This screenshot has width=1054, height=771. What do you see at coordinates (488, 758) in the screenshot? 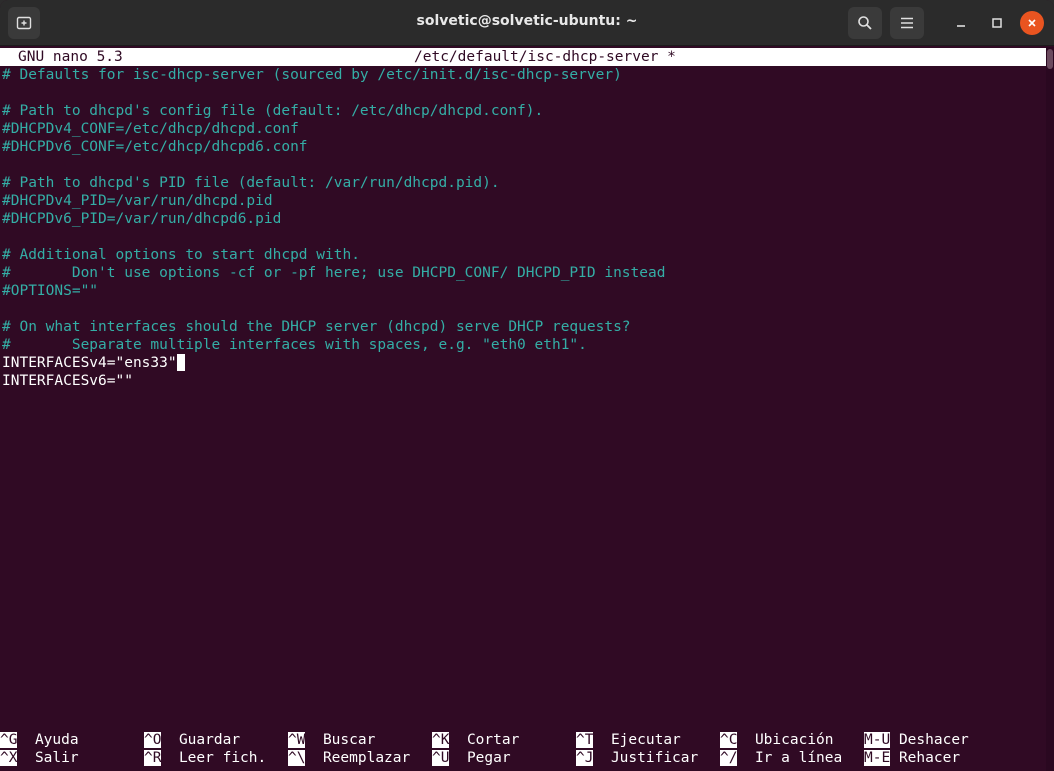
I see `shortcut-label: Pegar` at bounding box center [488, 758].